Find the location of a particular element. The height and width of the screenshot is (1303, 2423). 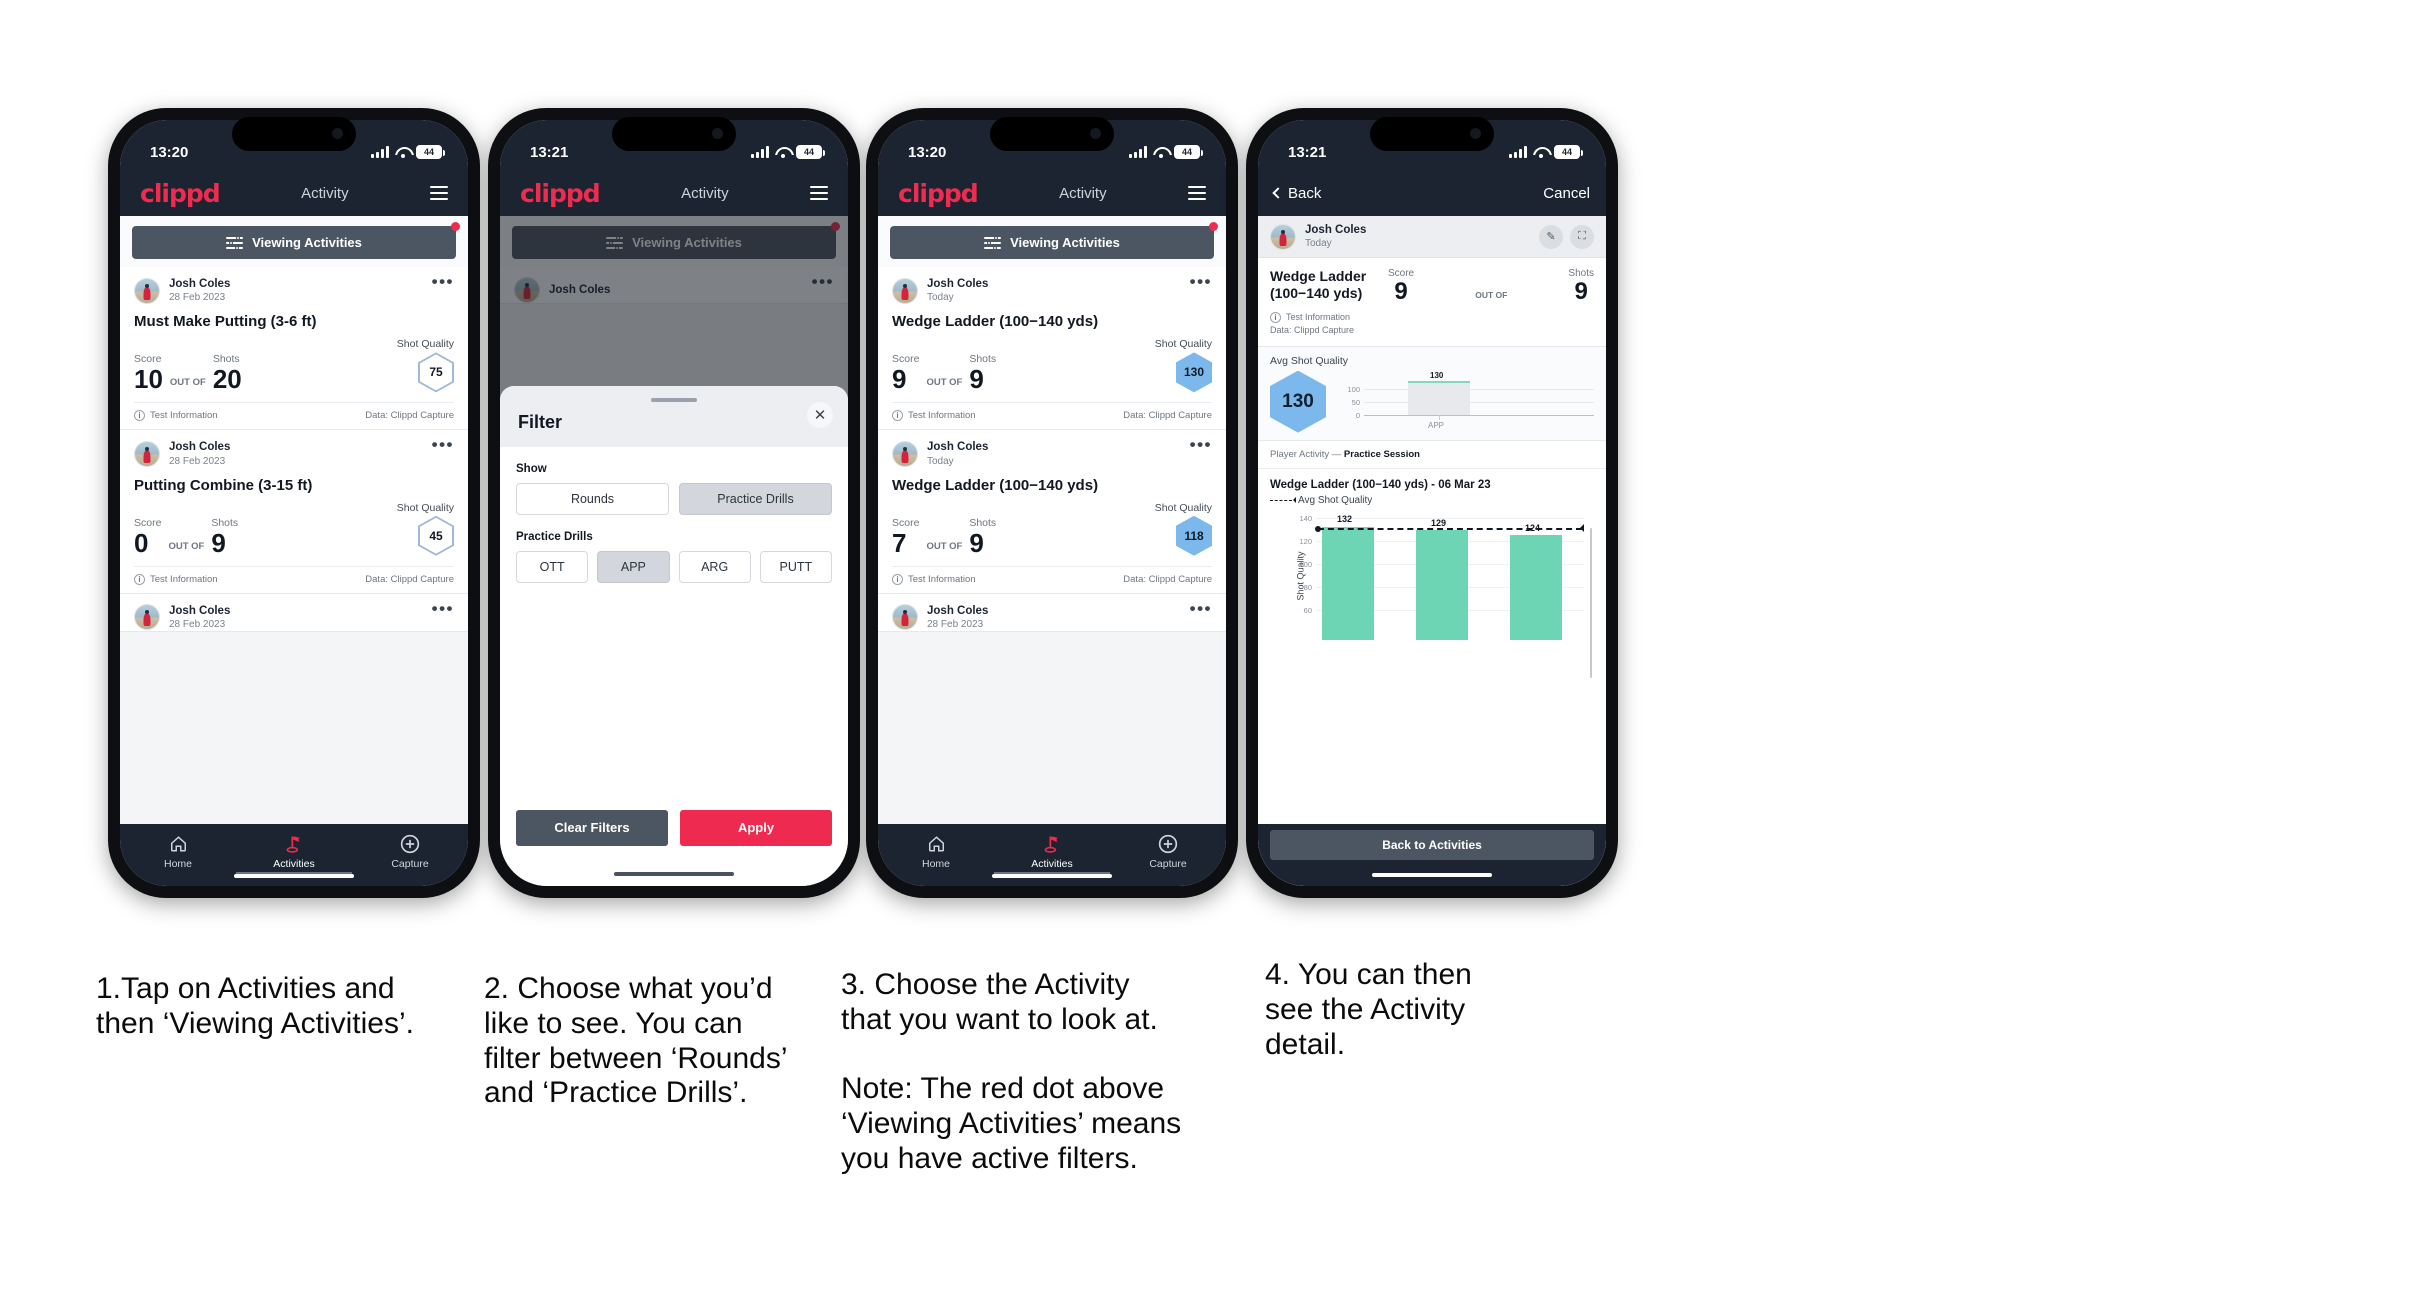

out-of-label: OUT OF is located at coordinates (944, 546).